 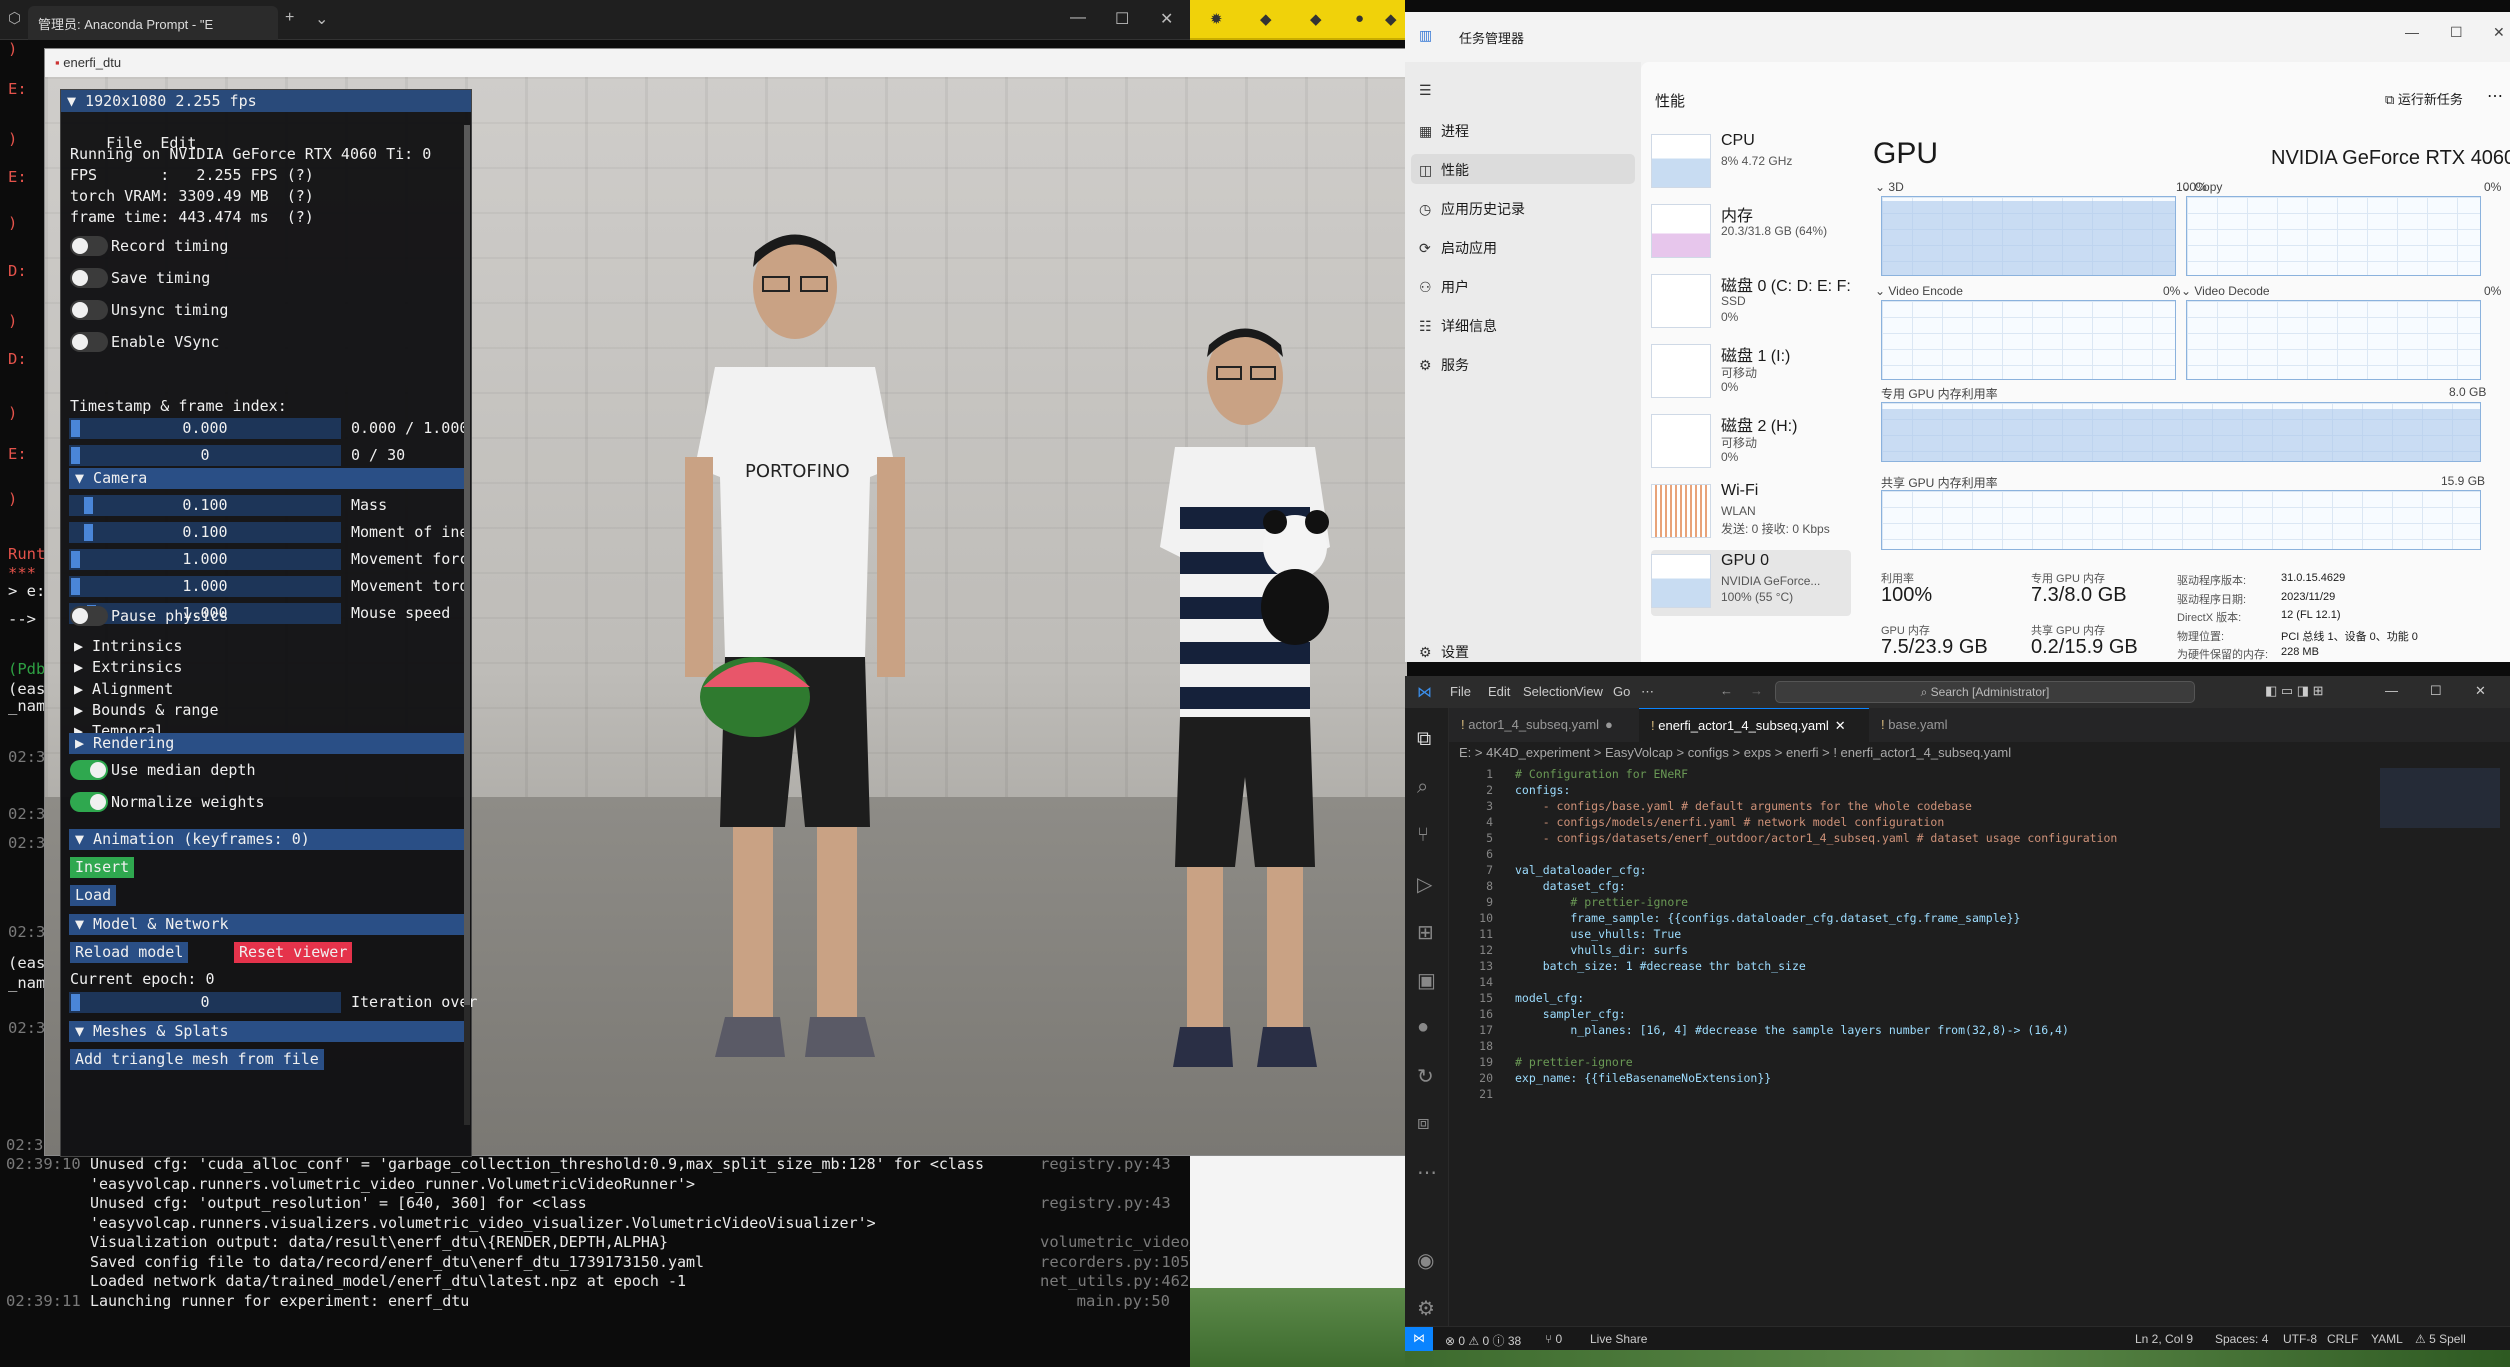 I want to click on minimap, so click(x=2440, y=798).